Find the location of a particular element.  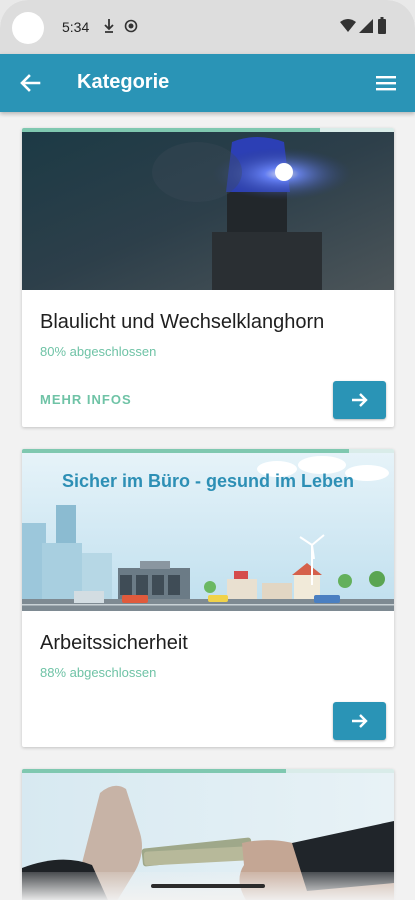

wifi-icon is located at coordinates (348, 25).